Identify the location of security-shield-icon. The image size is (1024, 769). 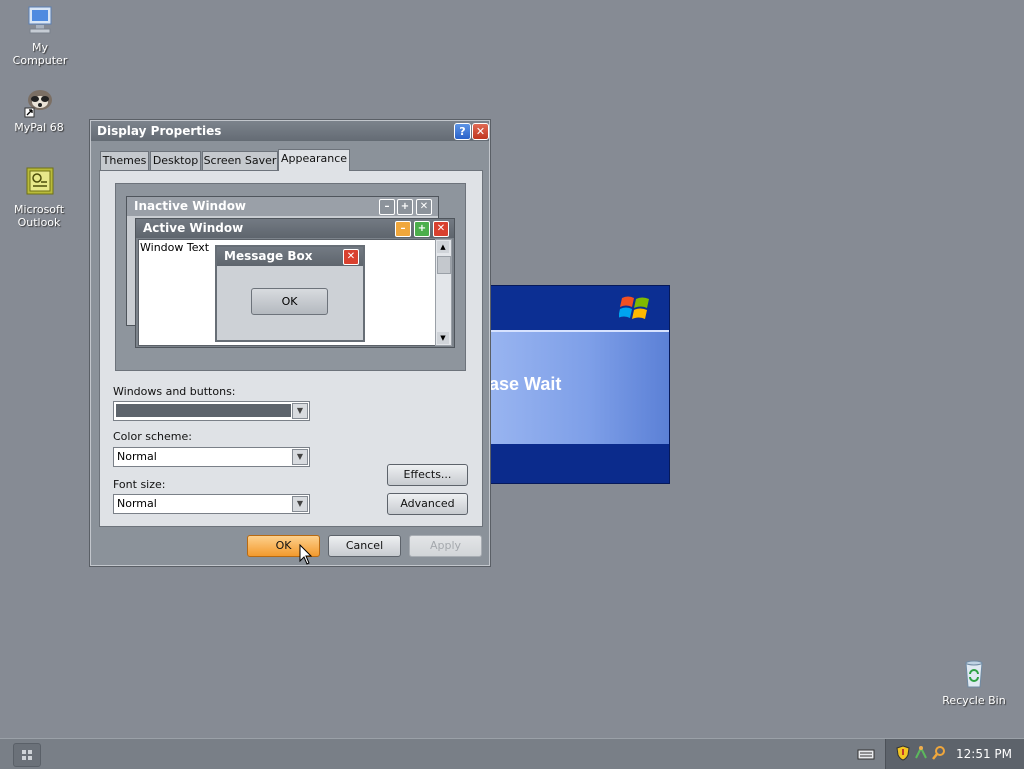
(903, 754).